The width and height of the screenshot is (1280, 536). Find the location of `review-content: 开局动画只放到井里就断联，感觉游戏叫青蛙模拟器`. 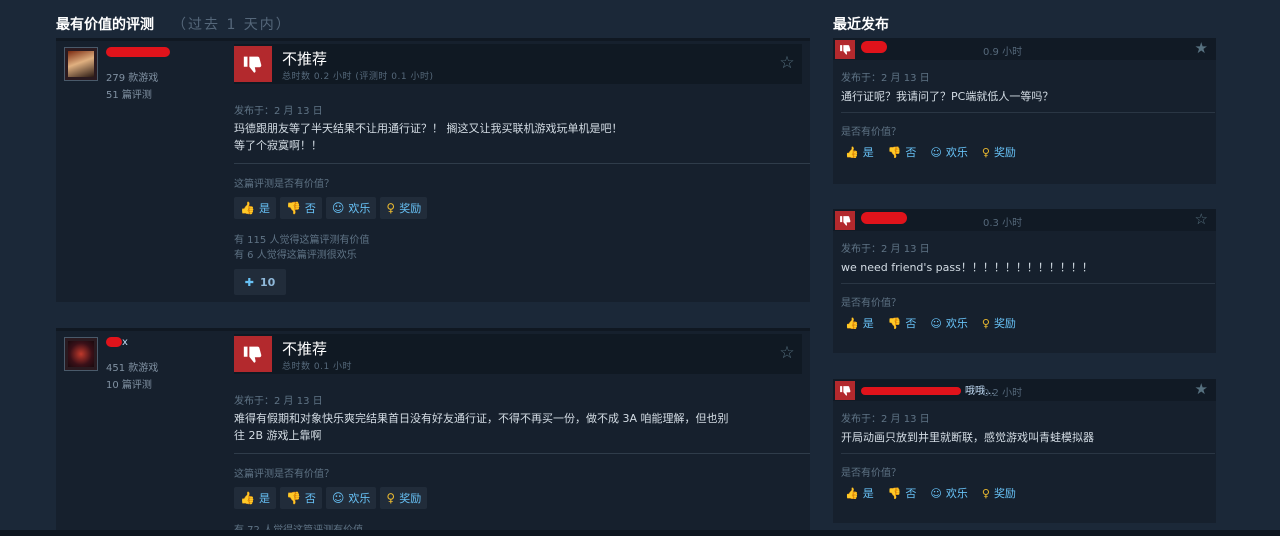

review-content: 开局动画只放到井里就断联，感觉游戏叫青蛙模拟器 is located at coordinates (967, 437).